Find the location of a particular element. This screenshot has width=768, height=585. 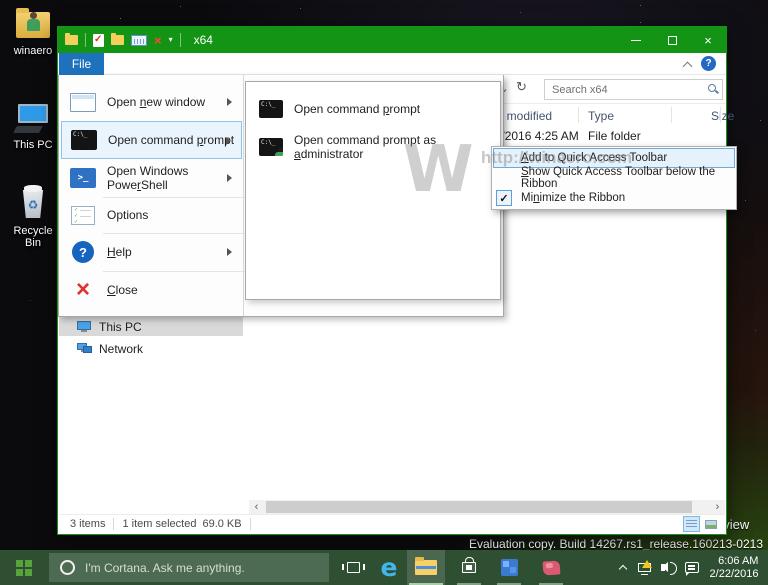

action-center-icon is located at coordinates (692, 569).